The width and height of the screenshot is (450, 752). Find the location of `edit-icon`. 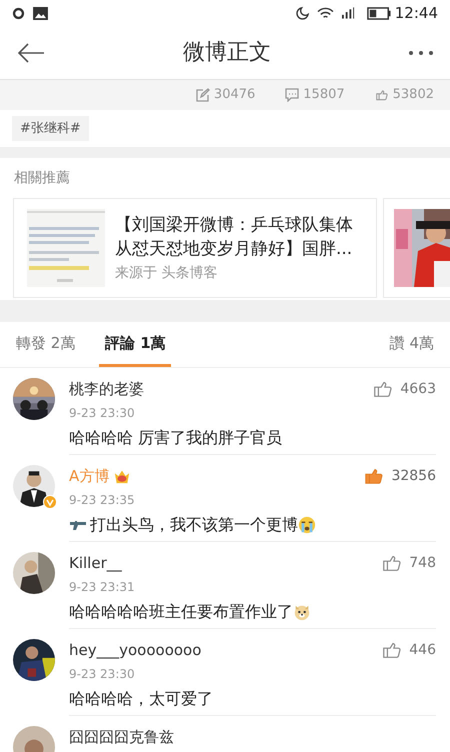

edit-icon is located at coordinates (203, 95).